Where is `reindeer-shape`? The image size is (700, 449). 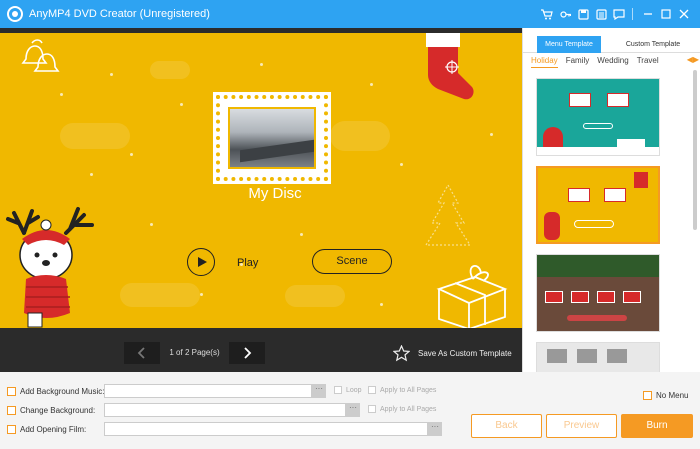
reindeer-shape is located at coordinates (552, 226).